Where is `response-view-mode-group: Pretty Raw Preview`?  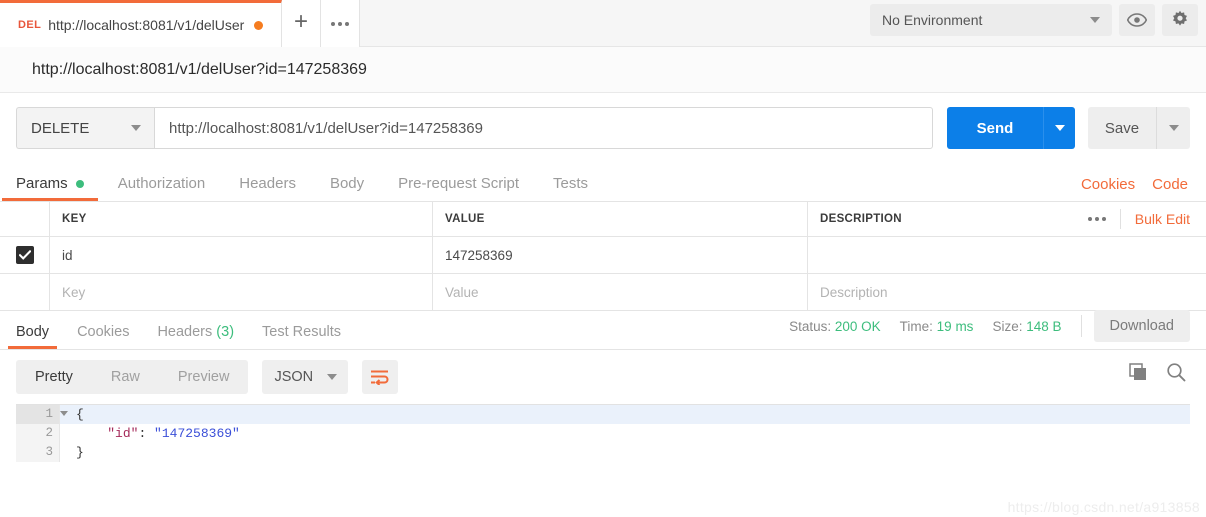
response-view-mode-group: Pretty Raw Preview is located at coordinates (132, 377).